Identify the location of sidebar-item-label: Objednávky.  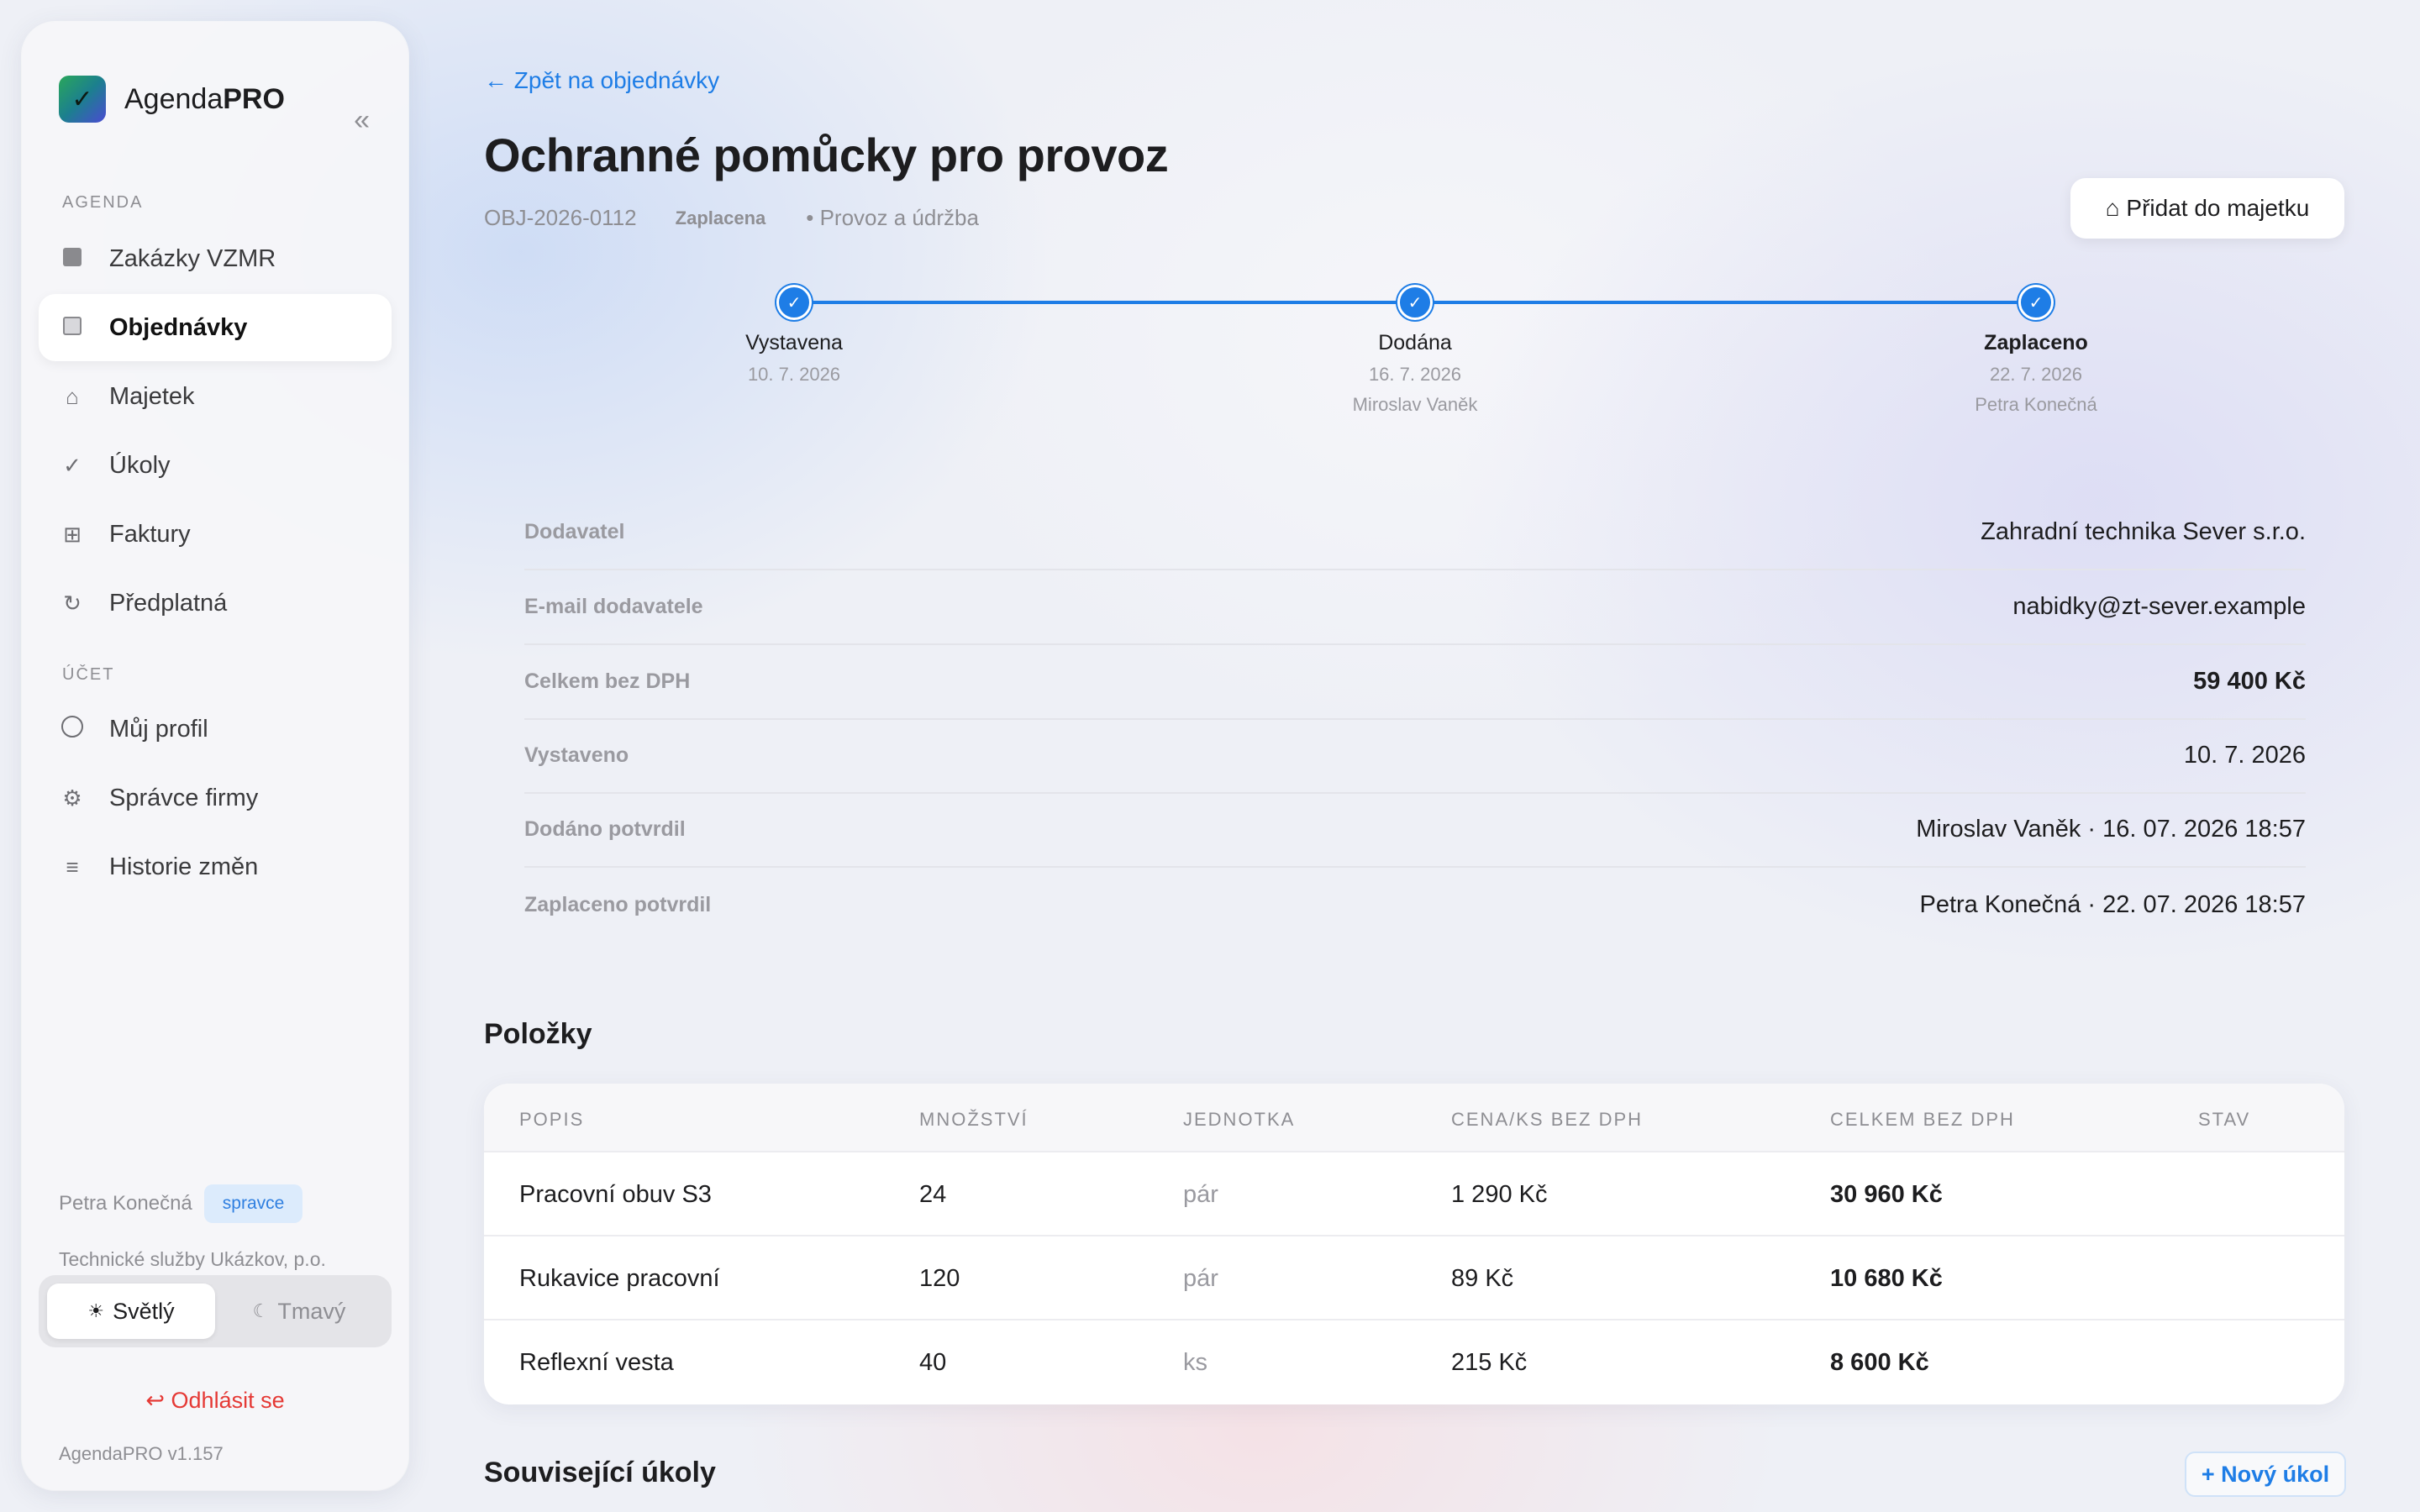
(178, 327).